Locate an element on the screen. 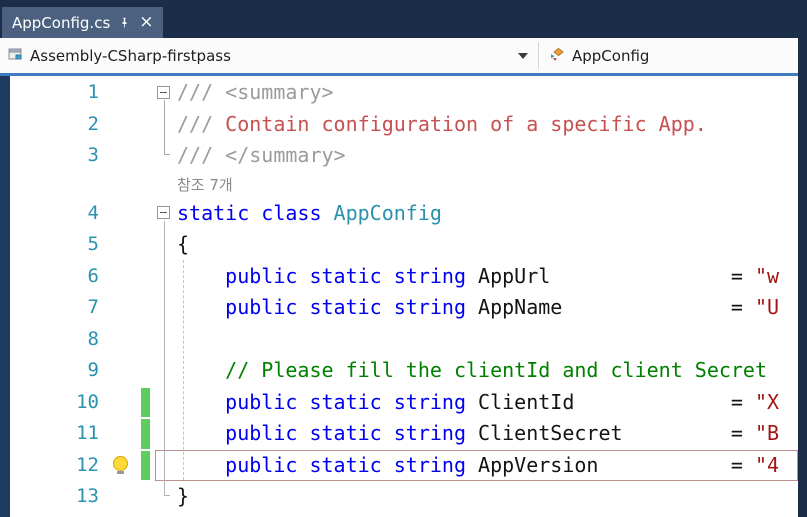 The image size is (807, 517). tab-title: AppConfig.cs is located at coordinates (61, 22).